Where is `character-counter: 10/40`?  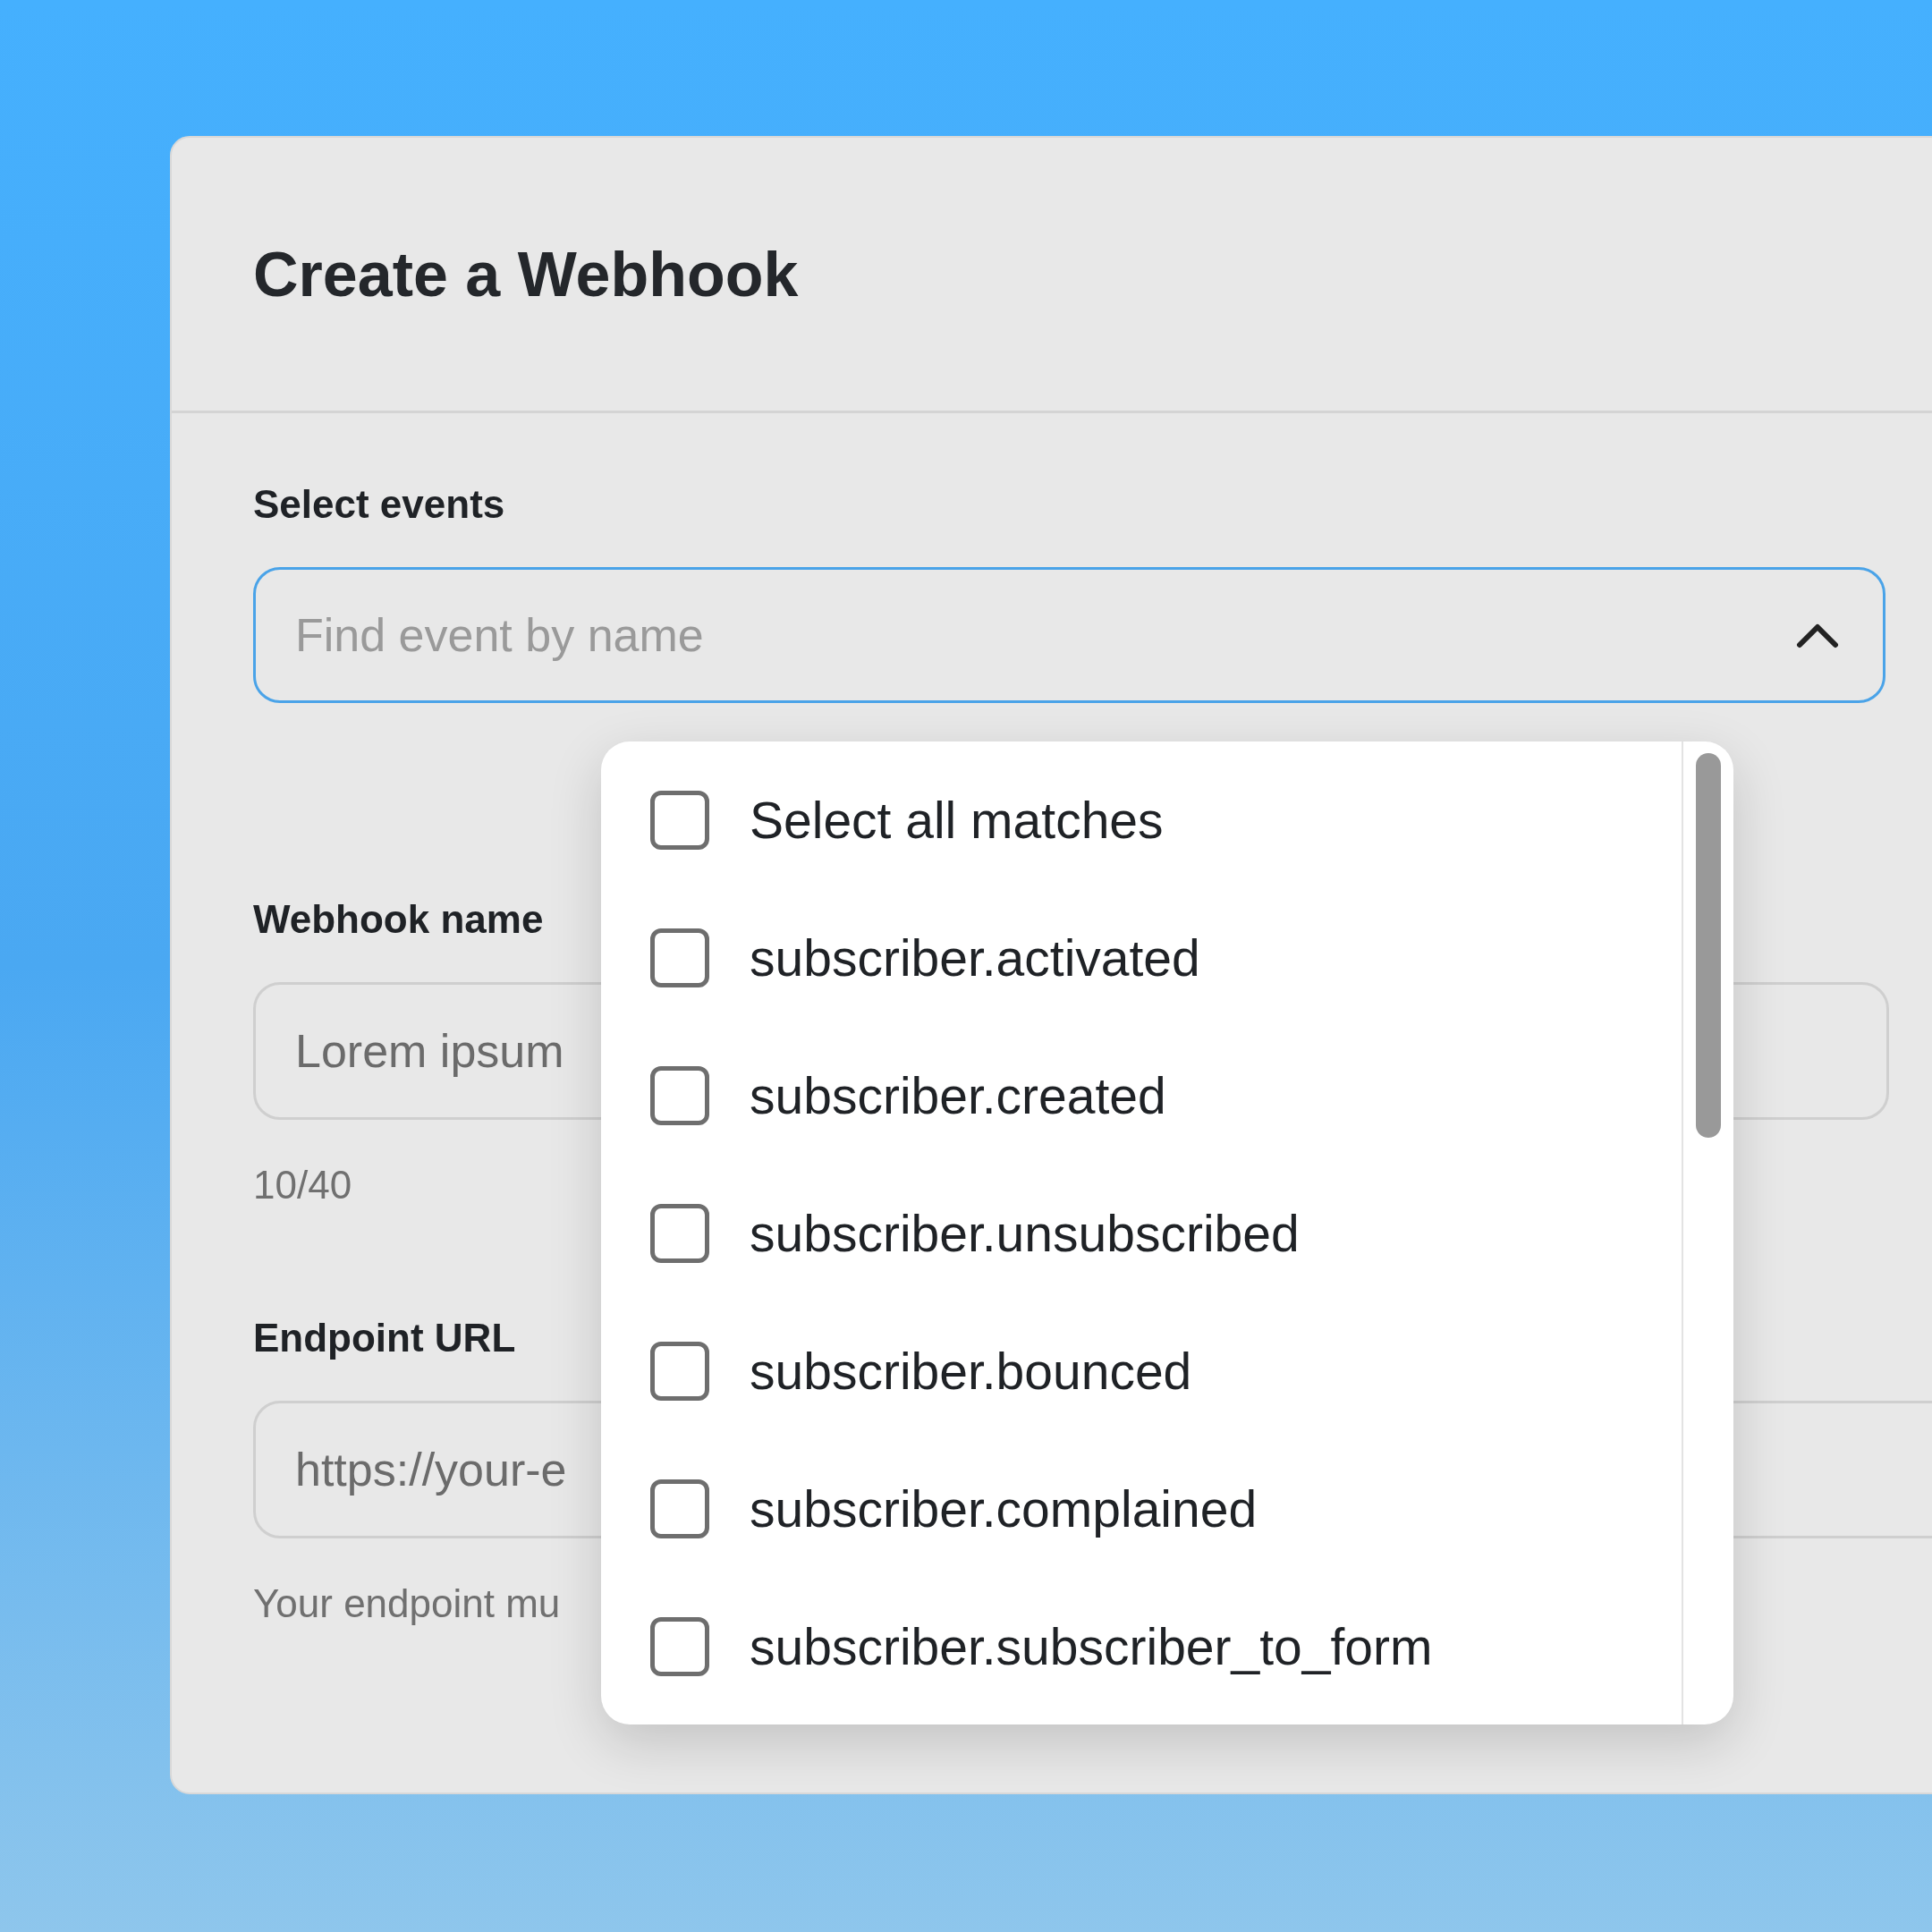
character-counter: 10/40 is located at coordinates (302, 1185).